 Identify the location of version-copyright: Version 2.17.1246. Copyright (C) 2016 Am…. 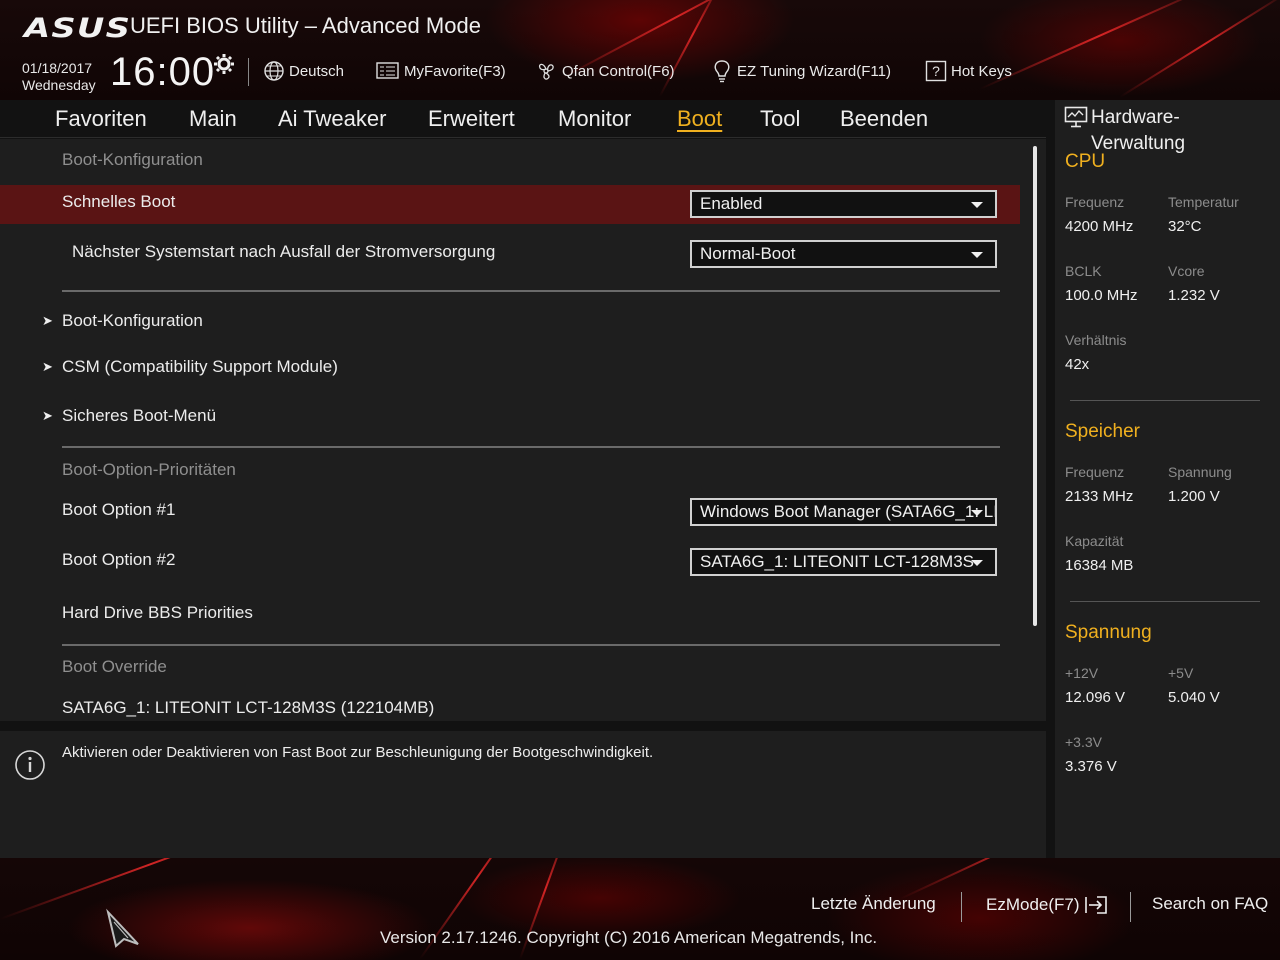
(629, 937).